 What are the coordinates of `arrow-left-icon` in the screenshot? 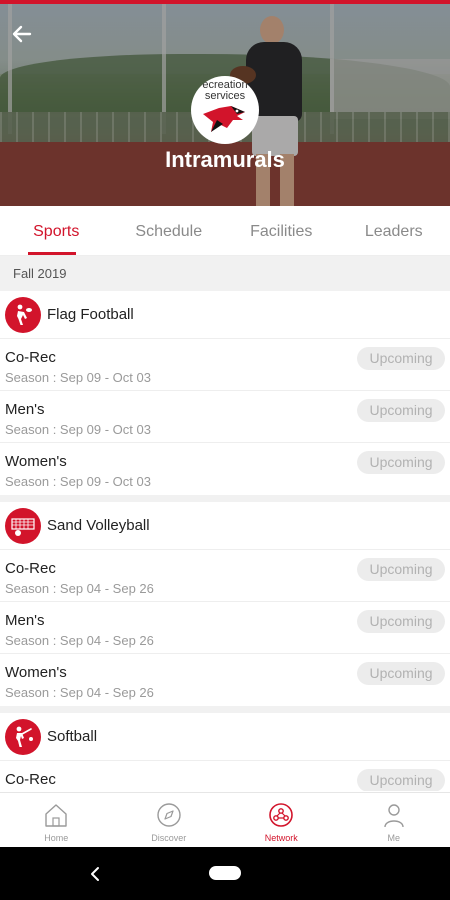 It's located at (22, 34).